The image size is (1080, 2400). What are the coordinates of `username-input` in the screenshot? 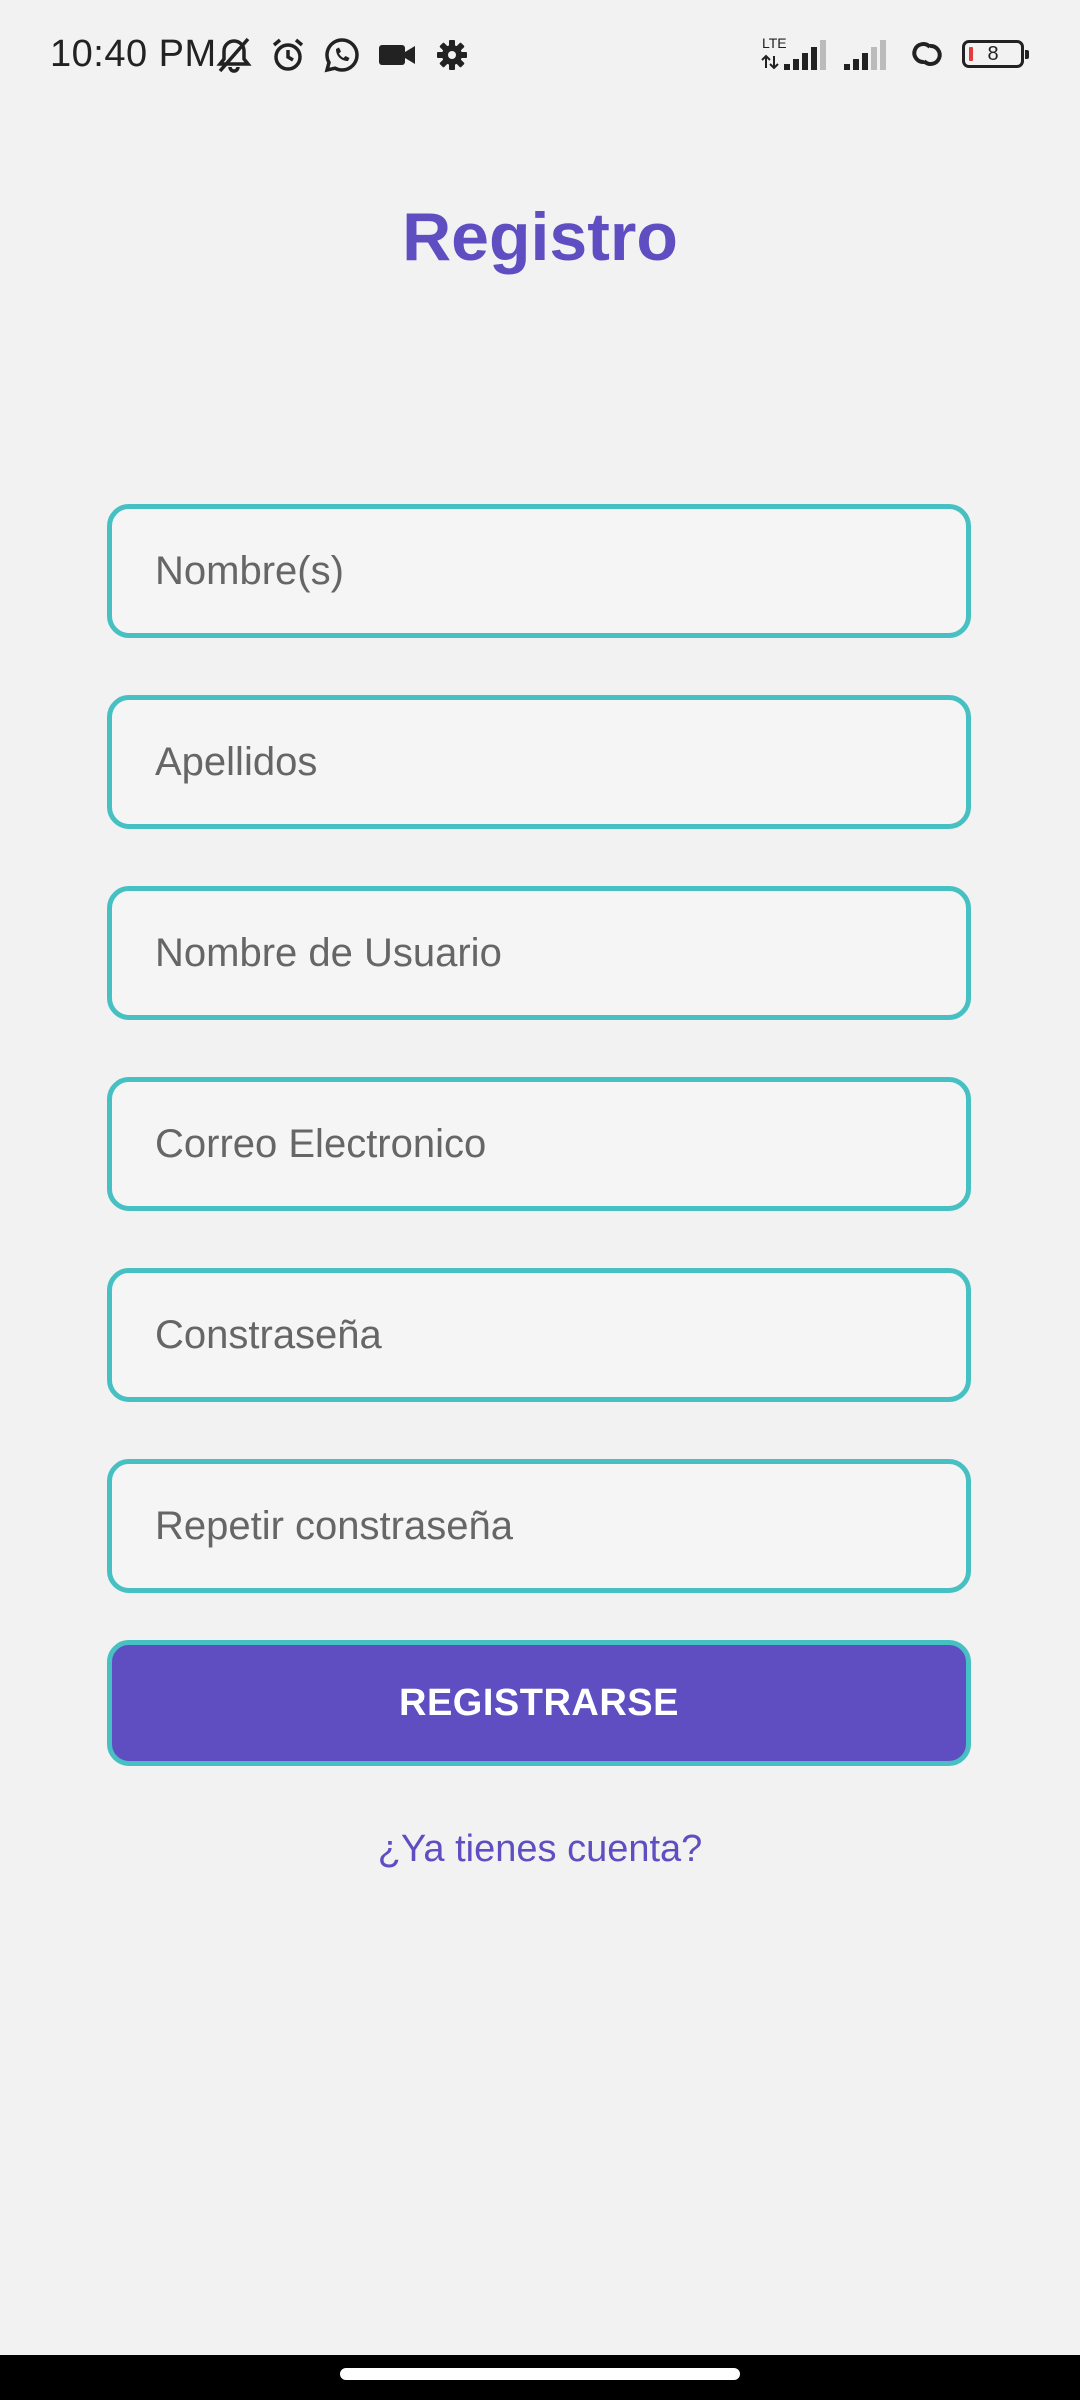 It's located at (539, 953).